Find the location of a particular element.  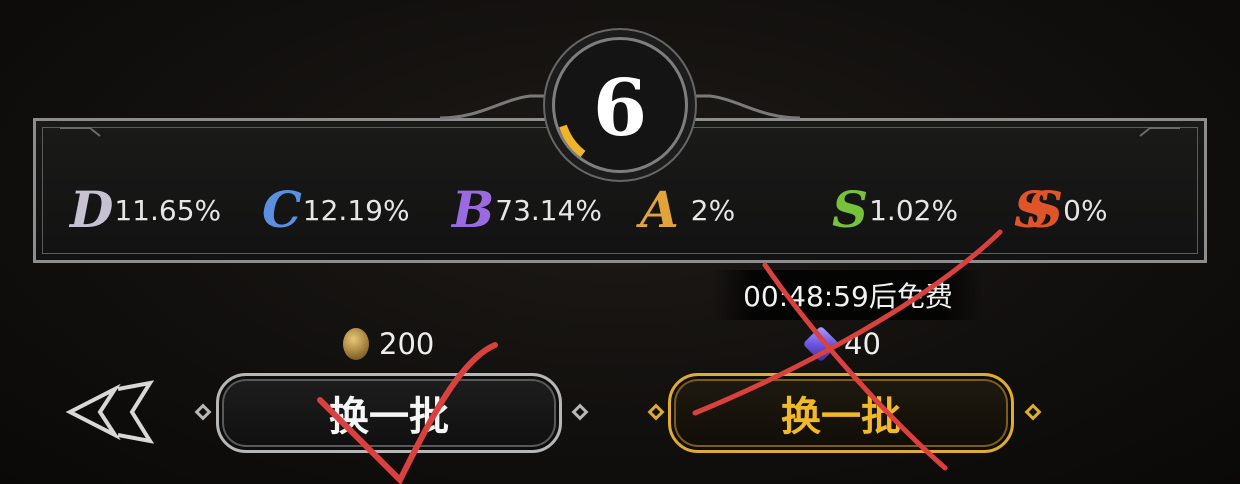

level-number: 6 is located at coordinates (620, 108).